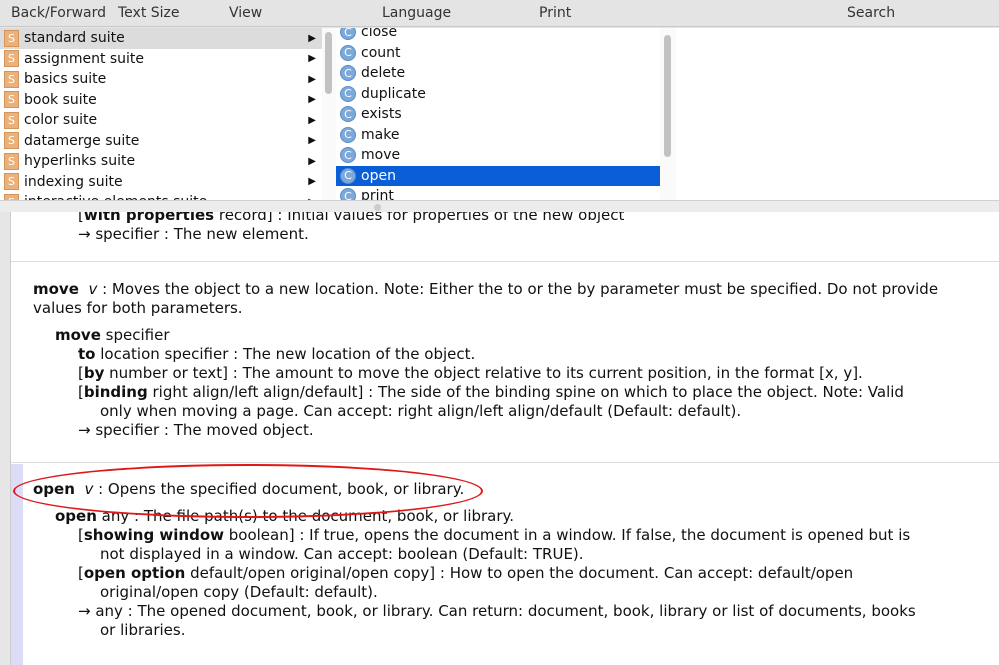 The image size is (999, 665). Describe the element at coordinates (161, 161) in the screenshot. I see `suite-item: Shyperlinks suite ▶` at that location.